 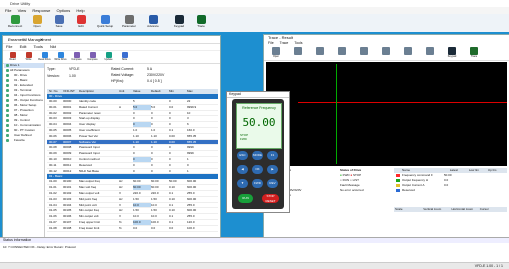 I want to click on toolbar-quick-setup-button: Quick Setup, so click(x=105, y=23).